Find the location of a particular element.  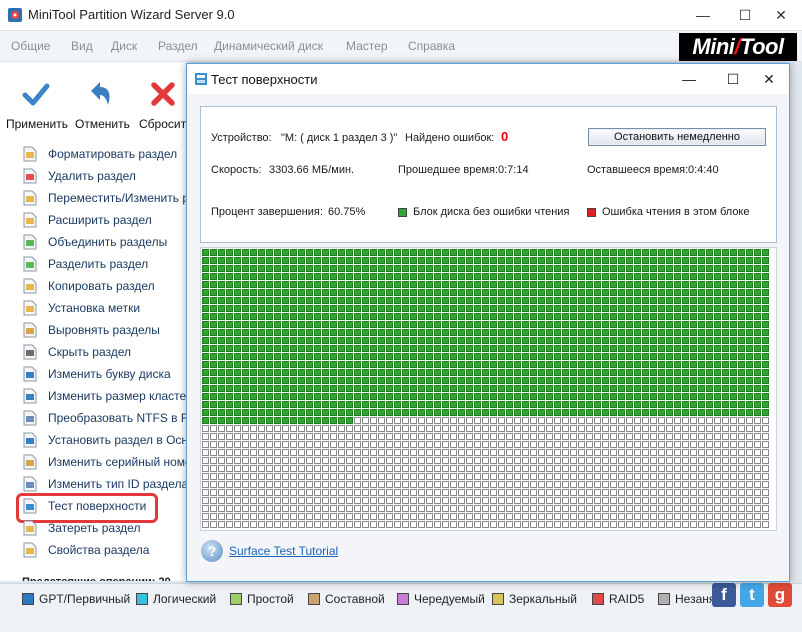

operation-item: Изменить тип ID раздела is located at coordinates (105, 484).